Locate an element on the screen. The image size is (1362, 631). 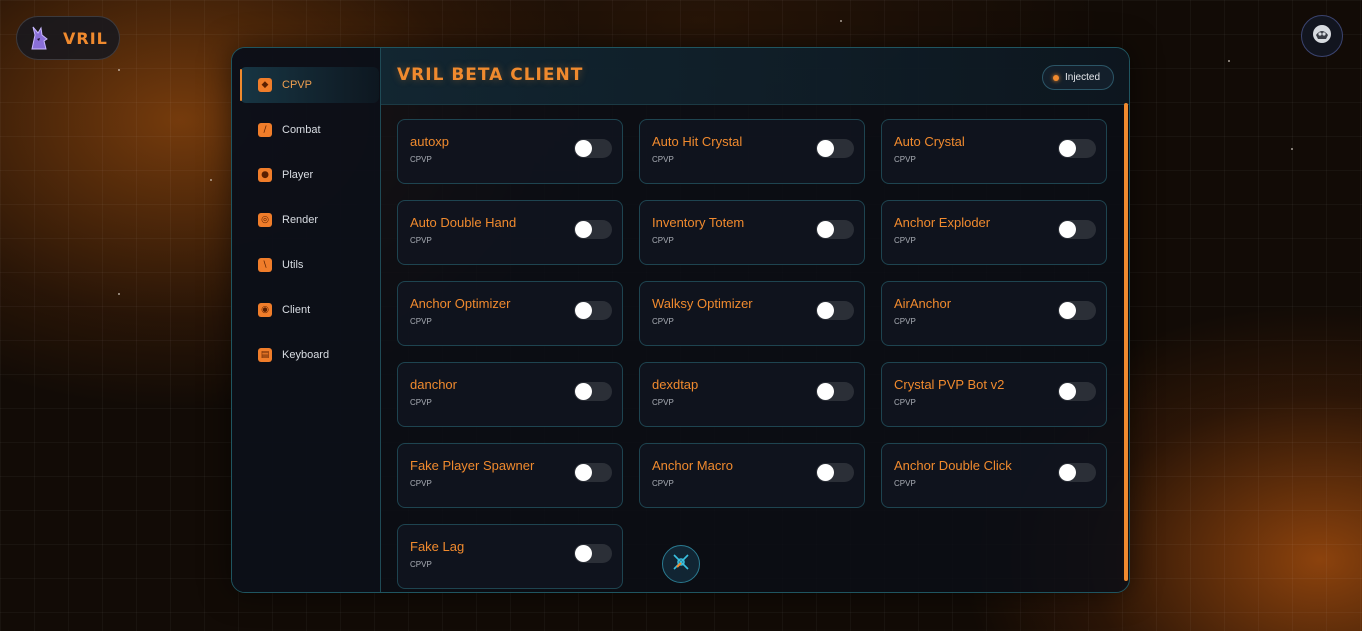
avatar-button is located at coordinates (1322, 36).